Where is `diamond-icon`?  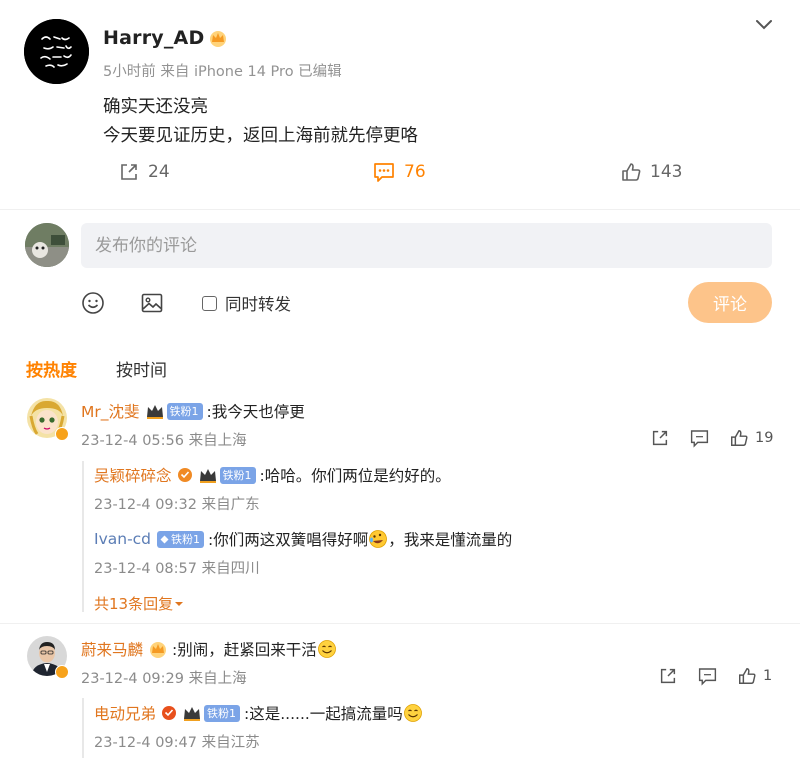 diamond-icon is located at coordinates (164, 539).